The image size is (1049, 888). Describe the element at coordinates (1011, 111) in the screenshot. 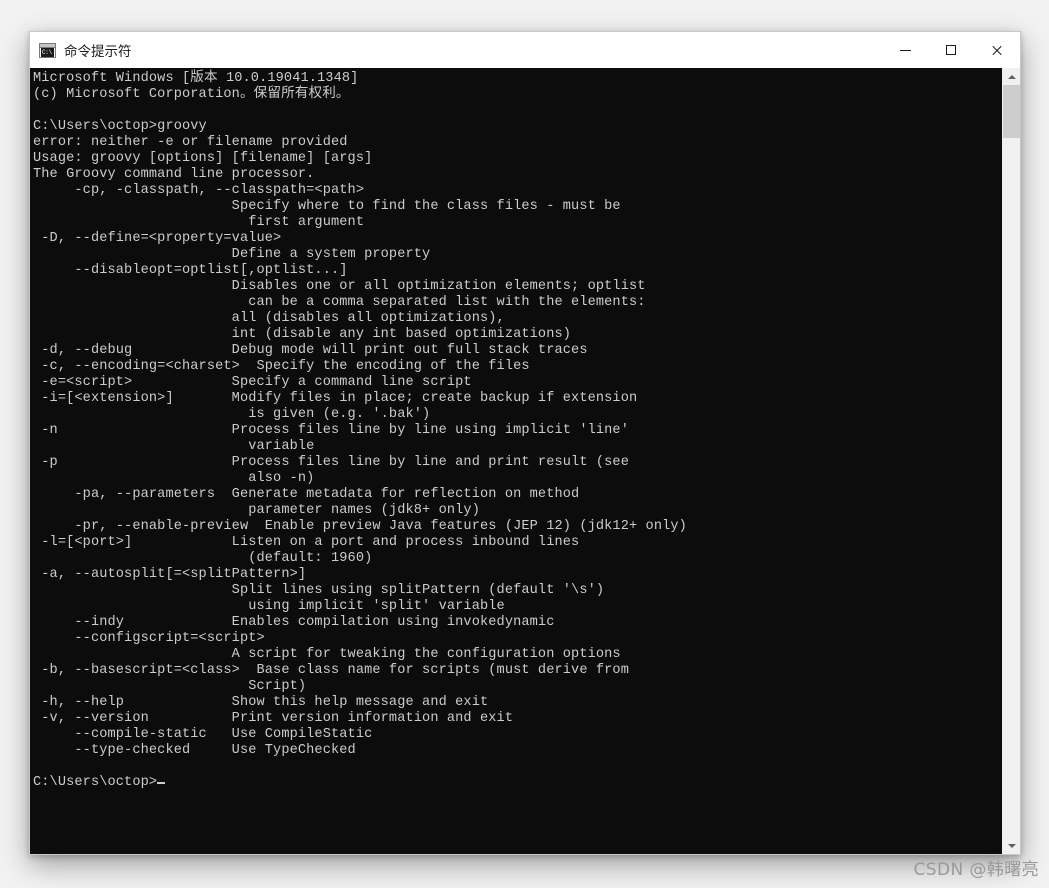

I see `scrollbar-thumb` at that location.